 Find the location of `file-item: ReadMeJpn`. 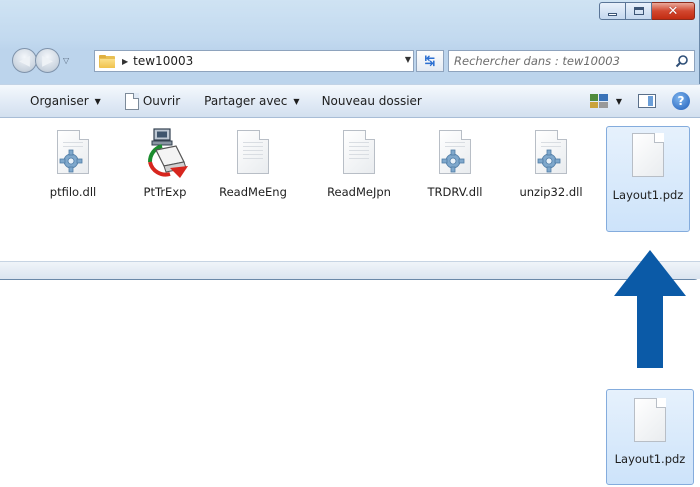

file-item: ReadMeJpn is located at coordinates (359, 179).